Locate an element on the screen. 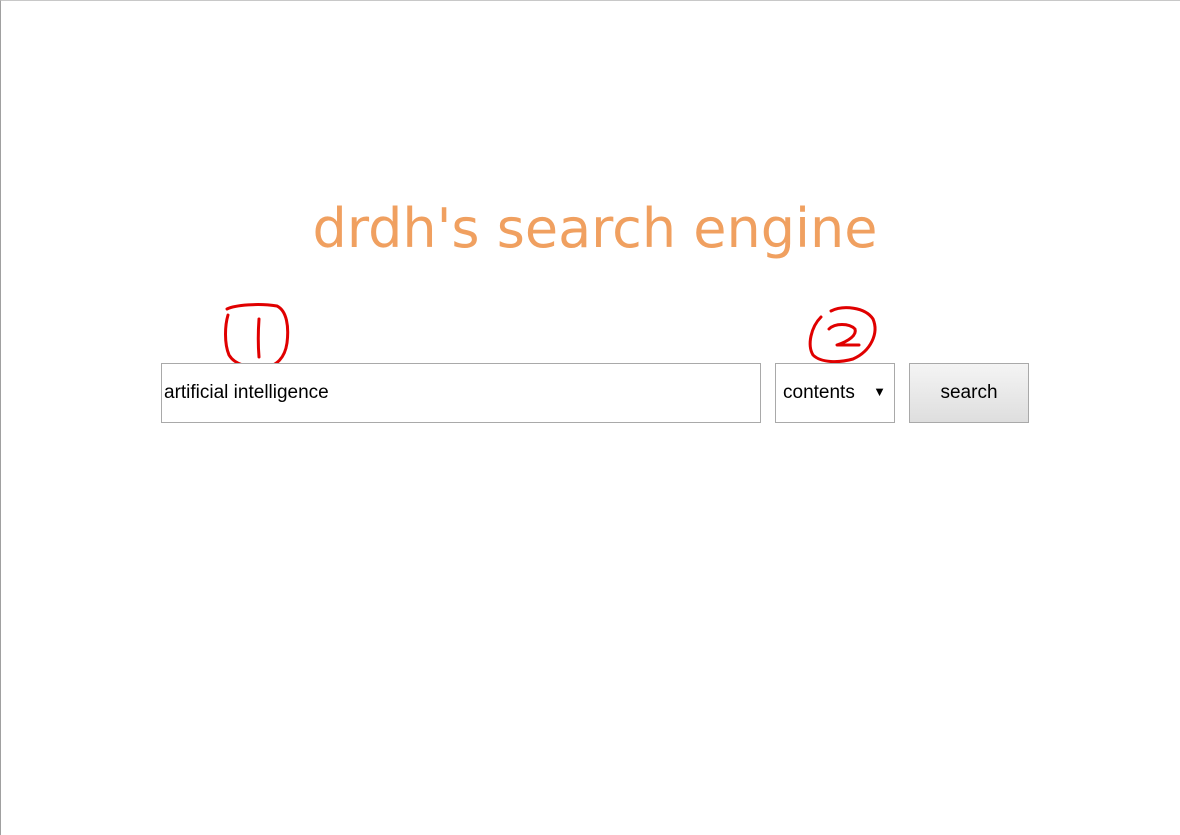 The height and width of the screenshot is (835, 1180). search-button: search is located at coordinates (969, 393).